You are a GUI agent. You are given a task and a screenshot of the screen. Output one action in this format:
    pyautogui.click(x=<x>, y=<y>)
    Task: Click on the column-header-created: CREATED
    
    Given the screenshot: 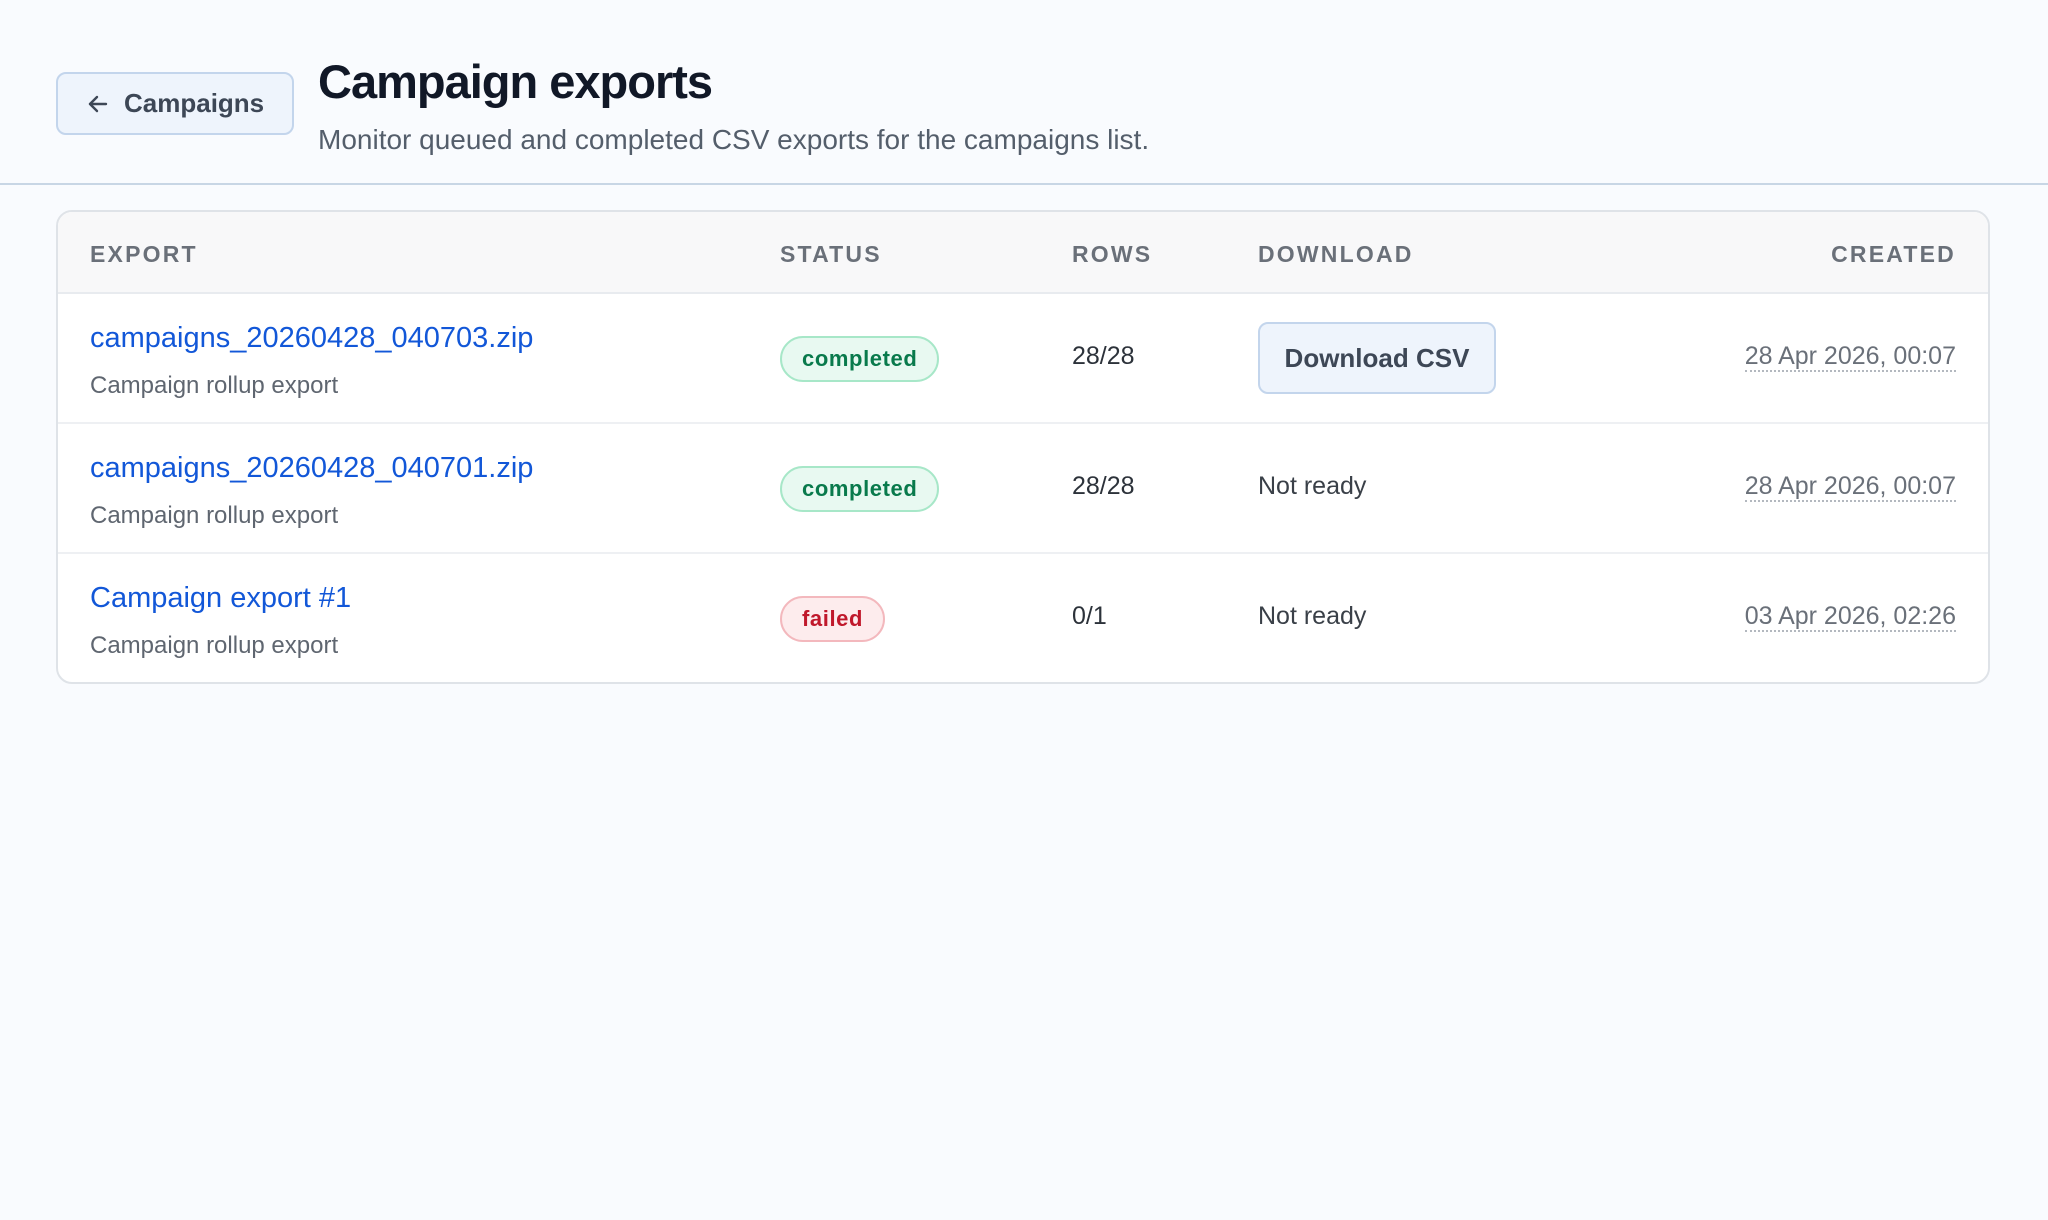 What is the action you would take?
    pyautogui.click(x=1893, y=254)
    